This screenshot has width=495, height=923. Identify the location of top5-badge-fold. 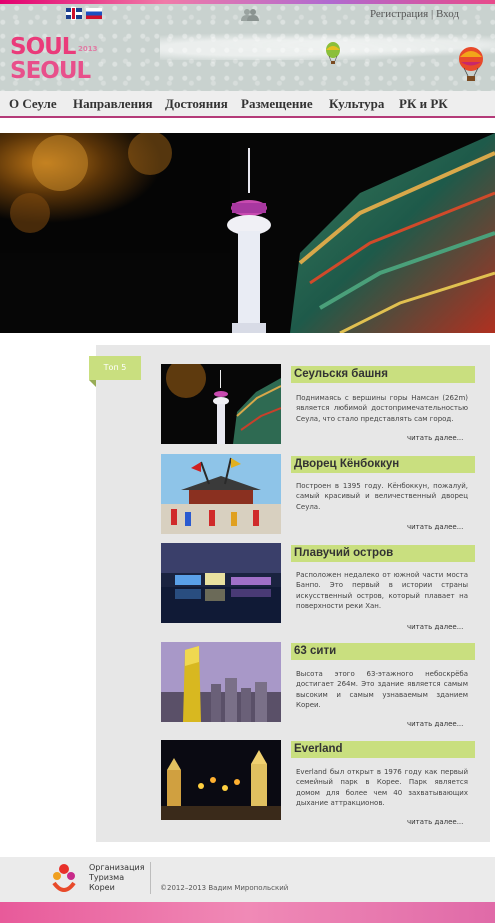
(92, 383).